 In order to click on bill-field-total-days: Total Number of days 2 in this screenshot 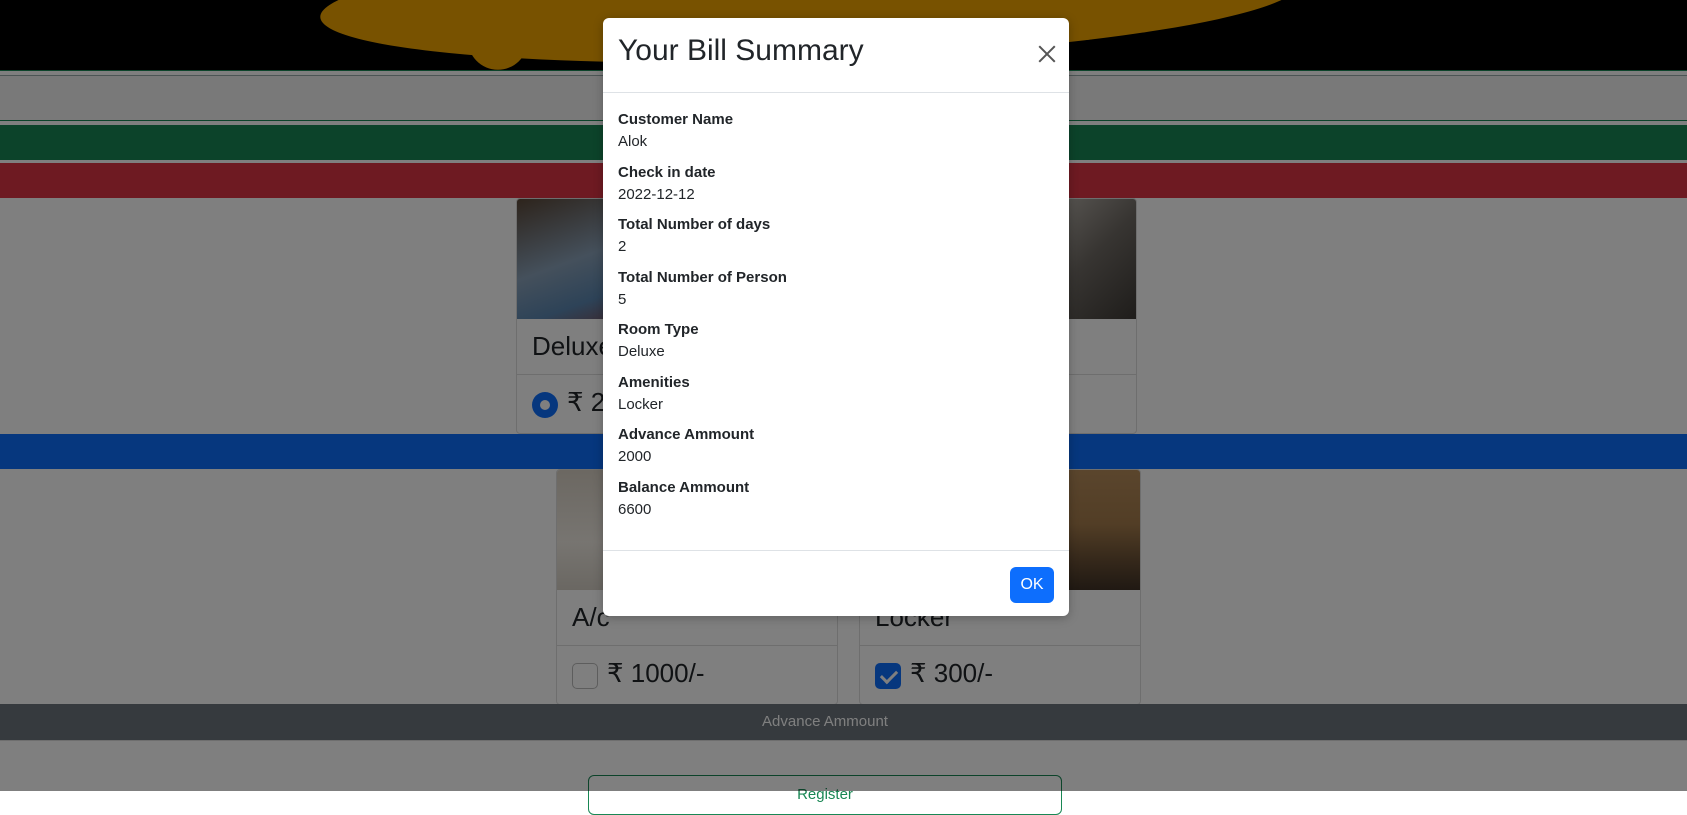, I will do `click(836, 241)`.